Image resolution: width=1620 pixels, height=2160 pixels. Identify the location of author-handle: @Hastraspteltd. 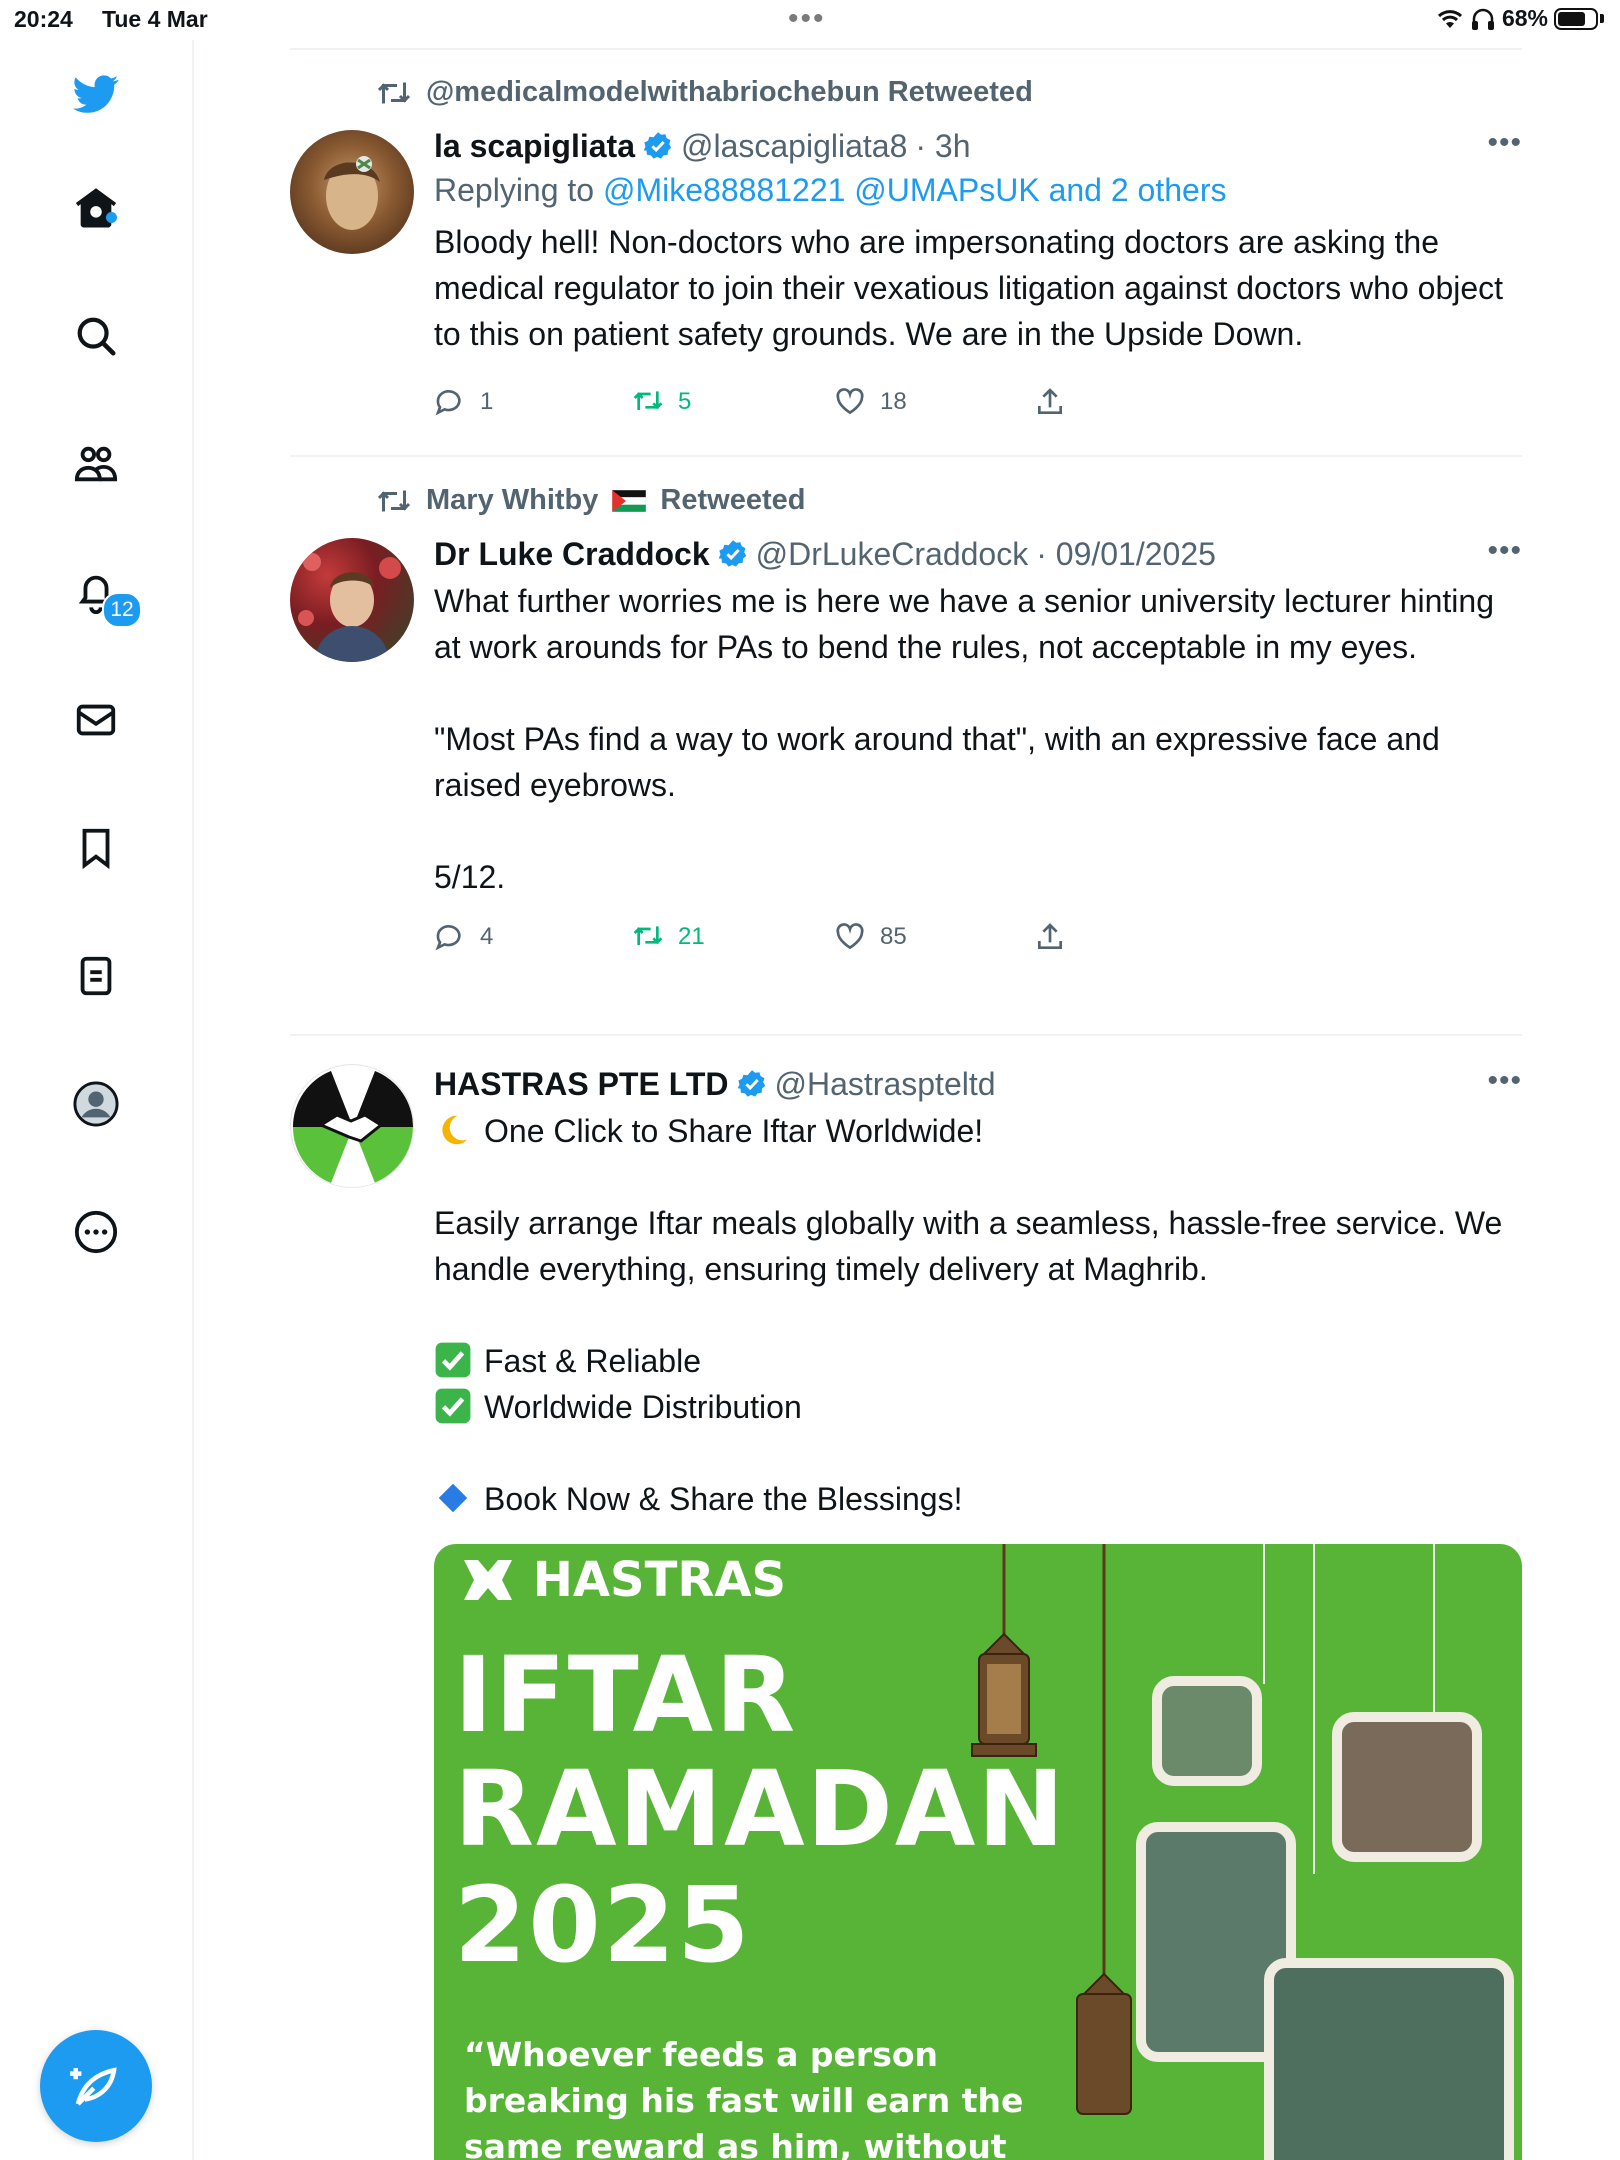
(885, 1084).